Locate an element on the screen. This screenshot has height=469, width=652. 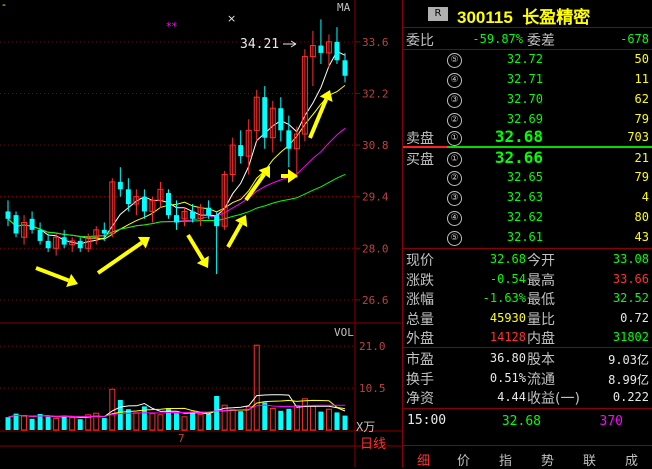
weicha-value: -678 is located at coordinates (634, 39).